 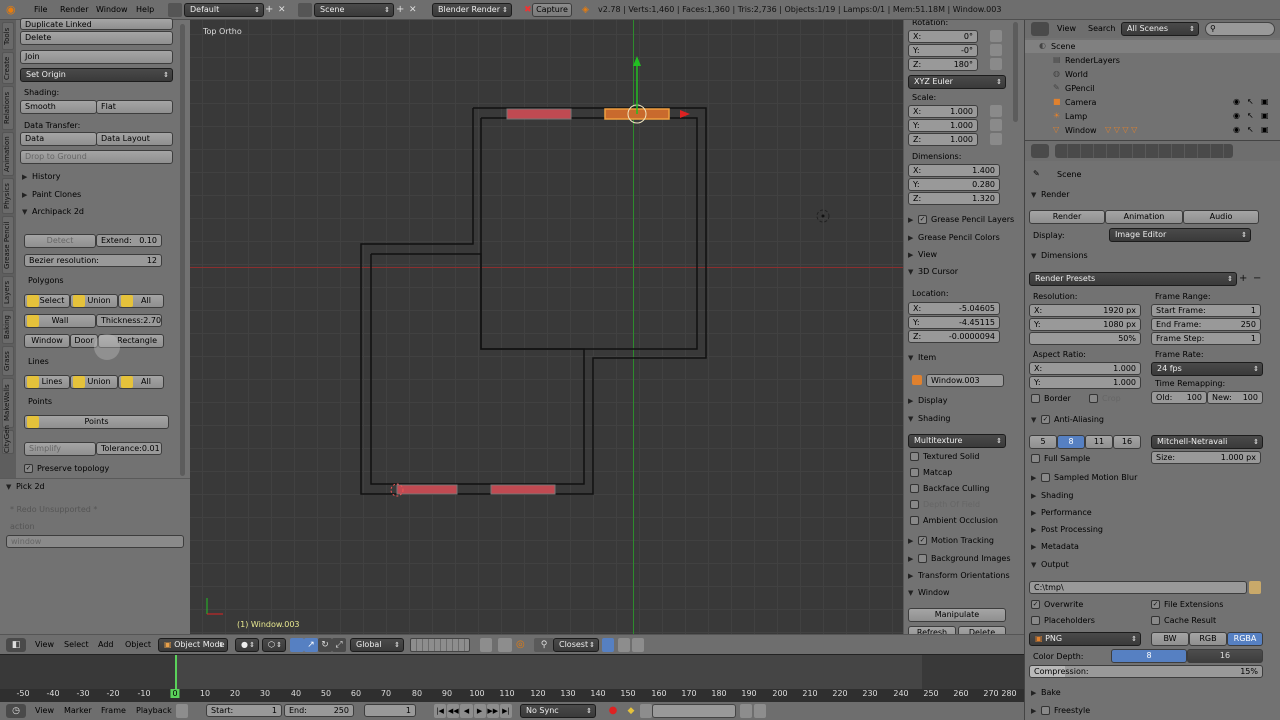 I want to click on lock-rotation-y-icon, so click(x=996, y=50).